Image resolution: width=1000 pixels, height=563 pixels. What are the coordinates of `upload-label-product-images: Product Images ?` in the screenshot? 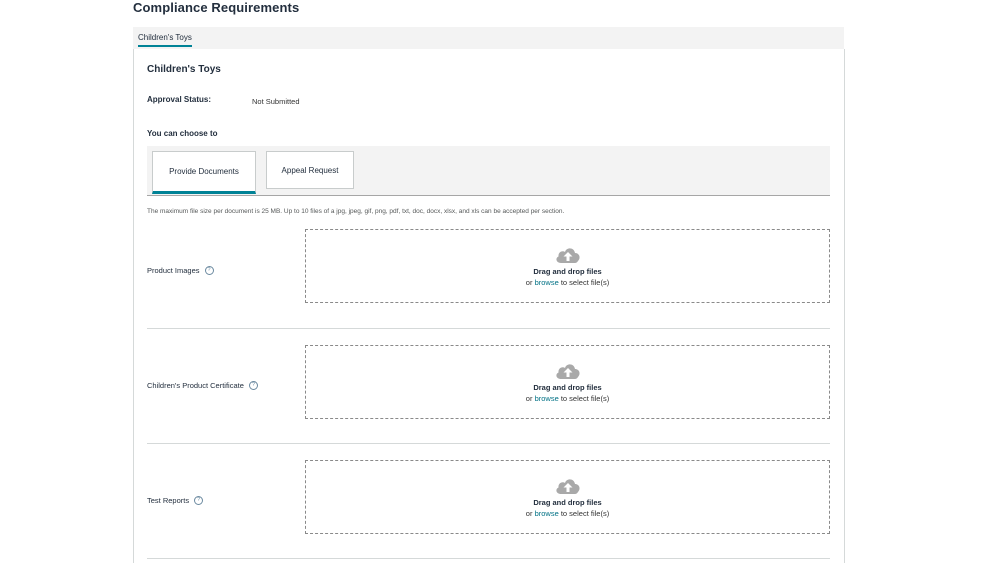 It's located at (180, 270).